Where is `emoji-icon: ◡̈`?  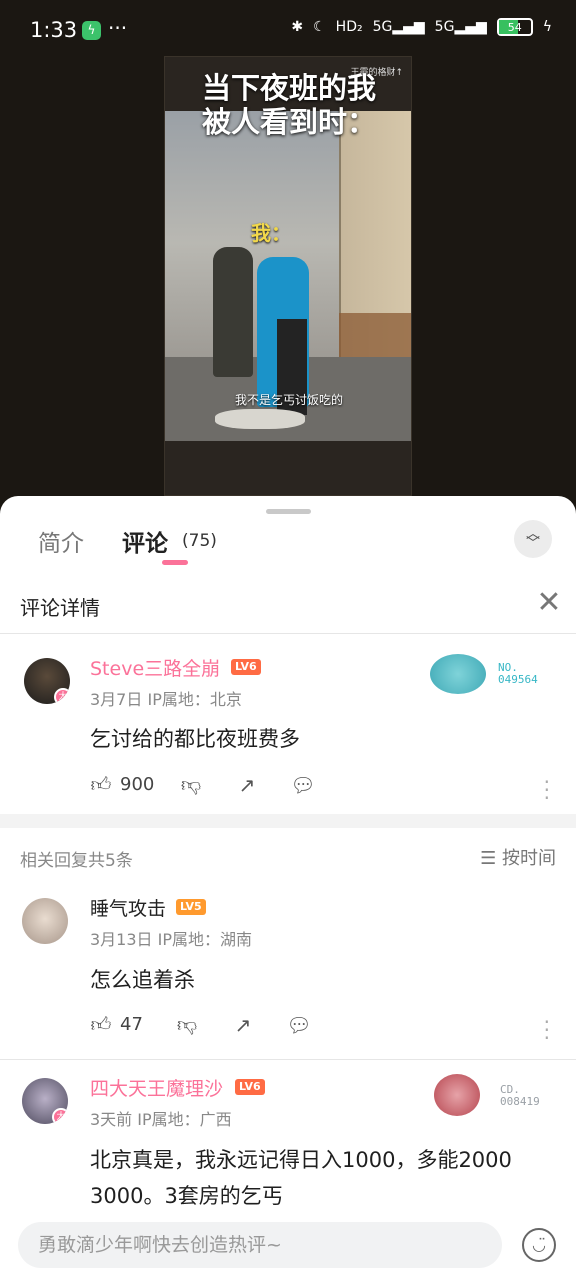 emoji-icon: ◡̈ is located at coordinates (539, 1245).